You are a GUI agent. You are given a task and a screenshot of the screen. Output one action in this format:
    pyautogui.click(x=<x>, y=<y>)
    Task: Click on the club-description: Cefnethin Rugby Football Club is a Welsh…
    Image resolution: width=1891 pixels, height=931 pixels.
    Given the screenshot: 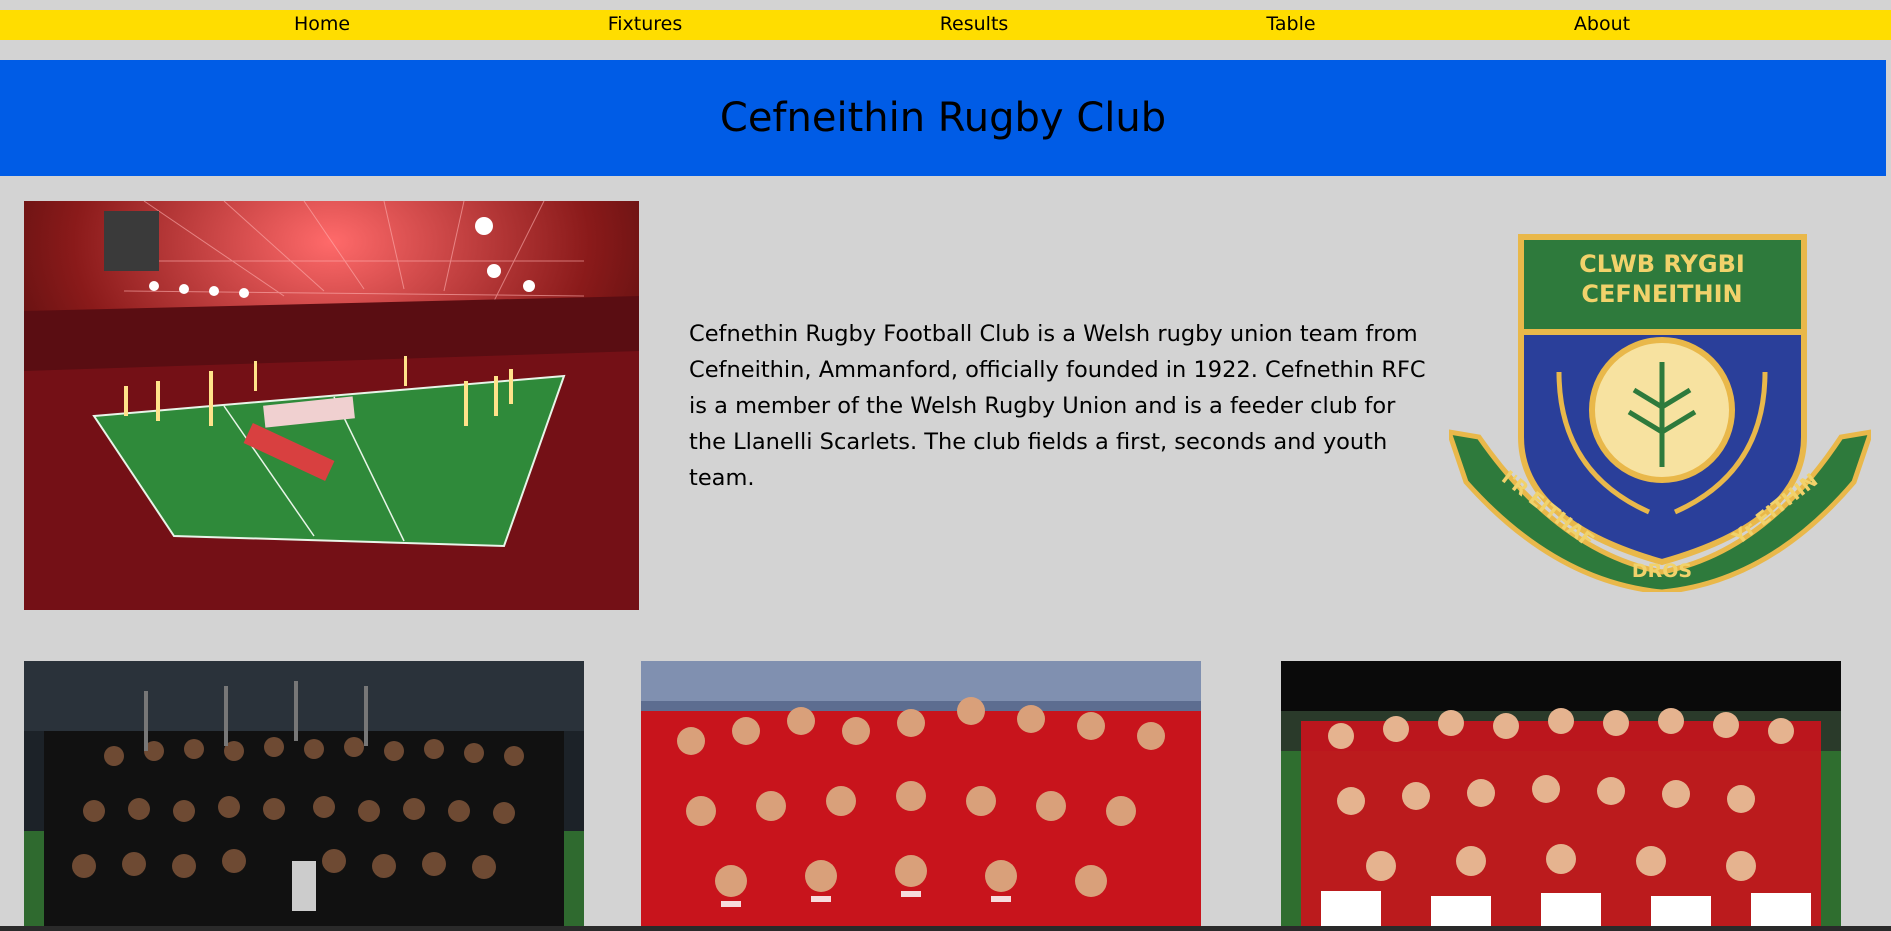 What is the action you would take?
    pyautogui.click(x=1057, y=406)
    